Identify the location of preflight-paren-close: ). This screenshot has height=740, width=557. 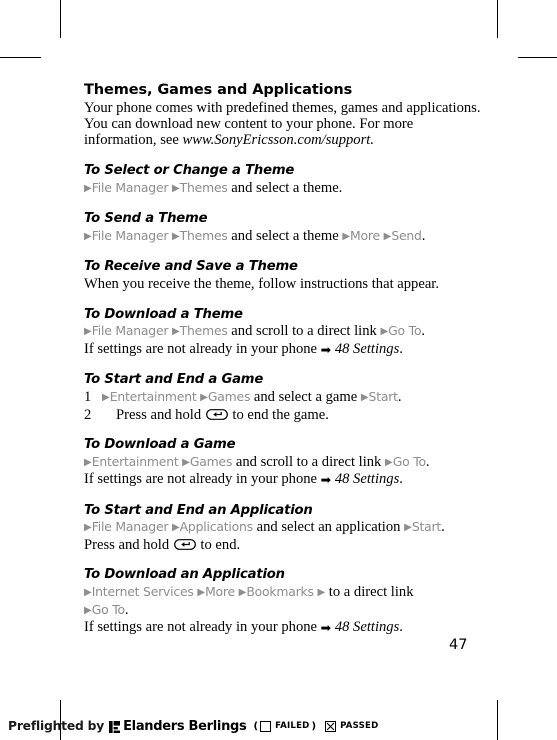
(314, 726).